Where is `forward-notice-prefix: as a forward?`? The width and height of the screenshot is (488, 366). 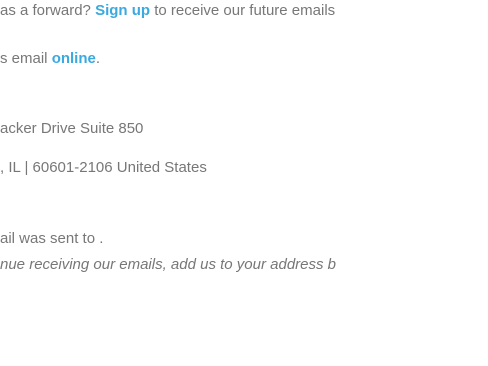 forward-notice-prefix: as a forward? is located at coordinates (45, 10).